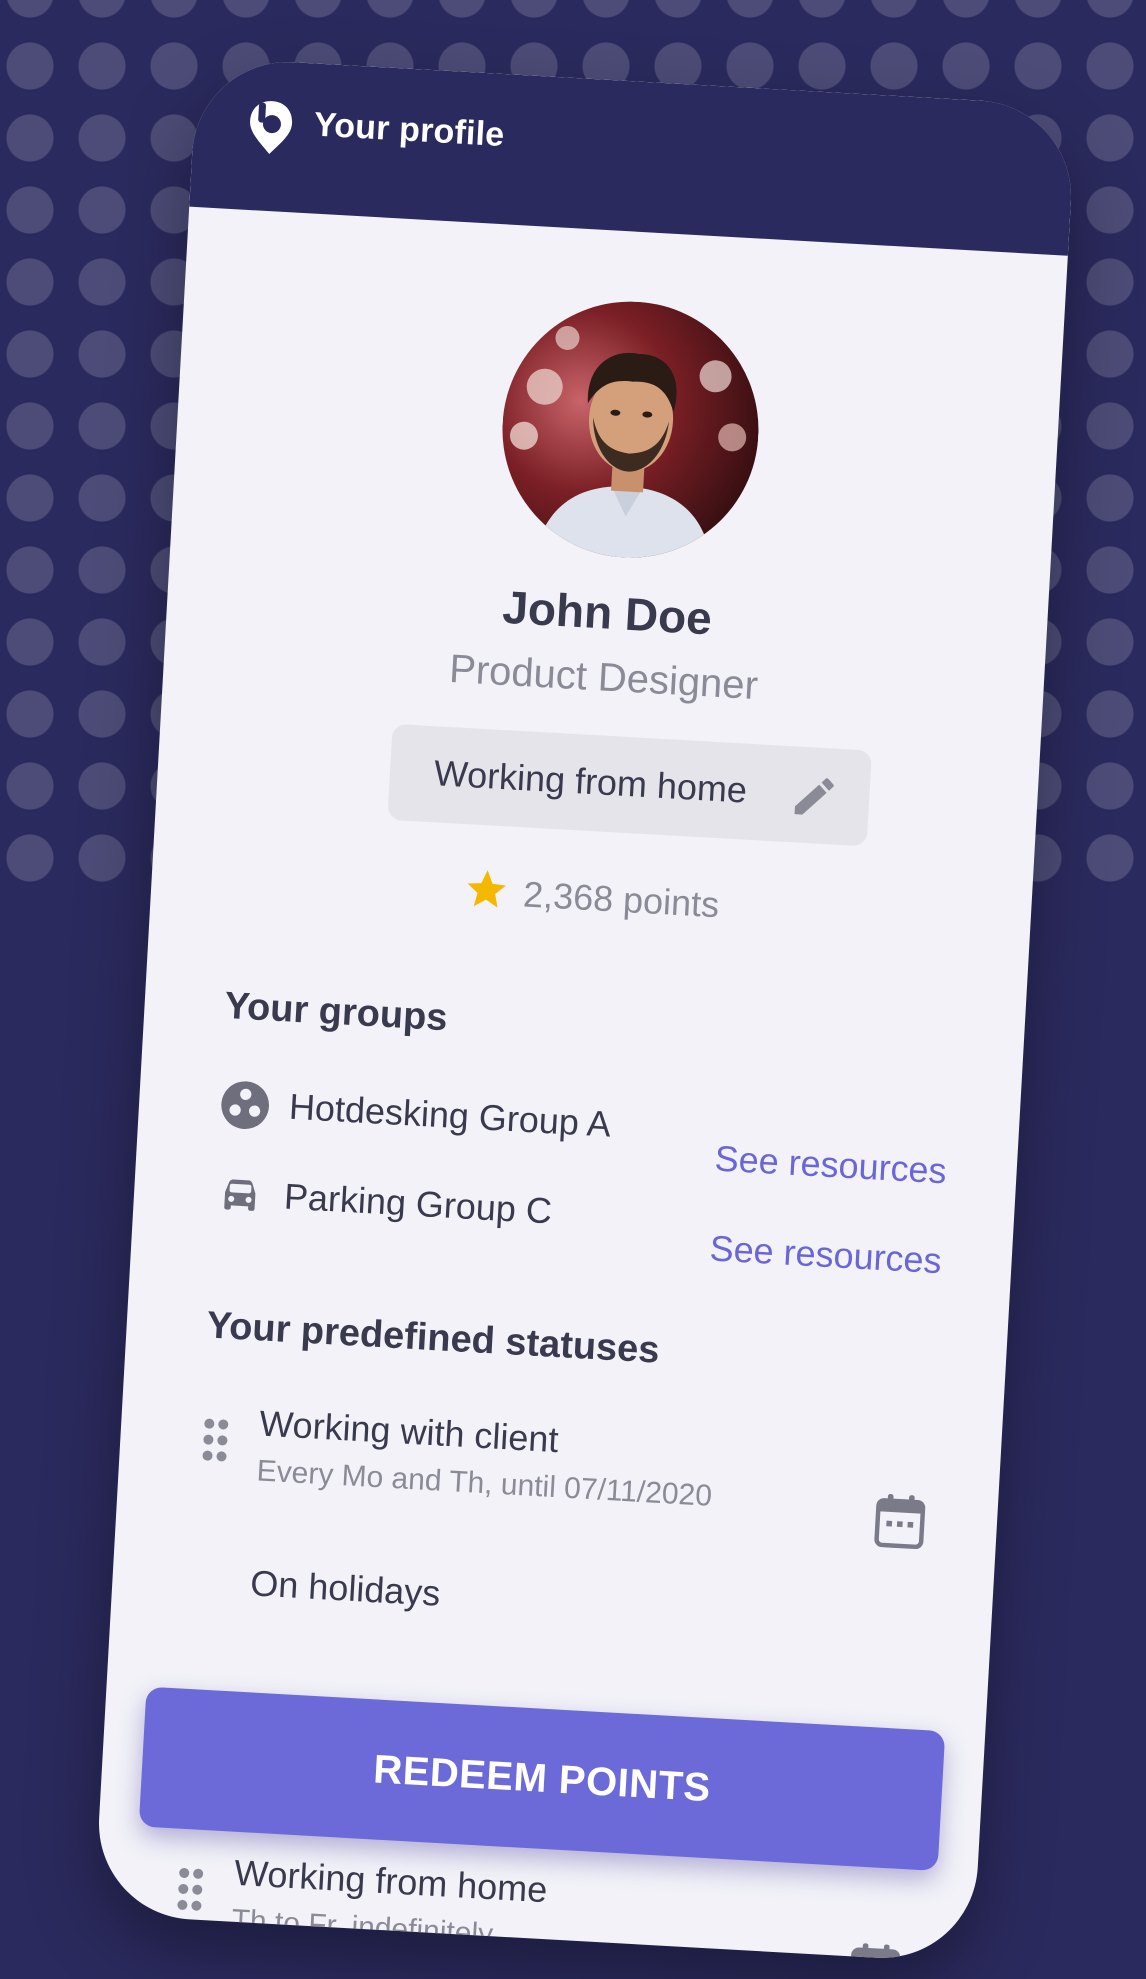 The height and width of the screenshot is (1979, 1146). Describe the element at coordinates (345, 1588) in the screenshot. I see `status-name: On holidays` at that location.